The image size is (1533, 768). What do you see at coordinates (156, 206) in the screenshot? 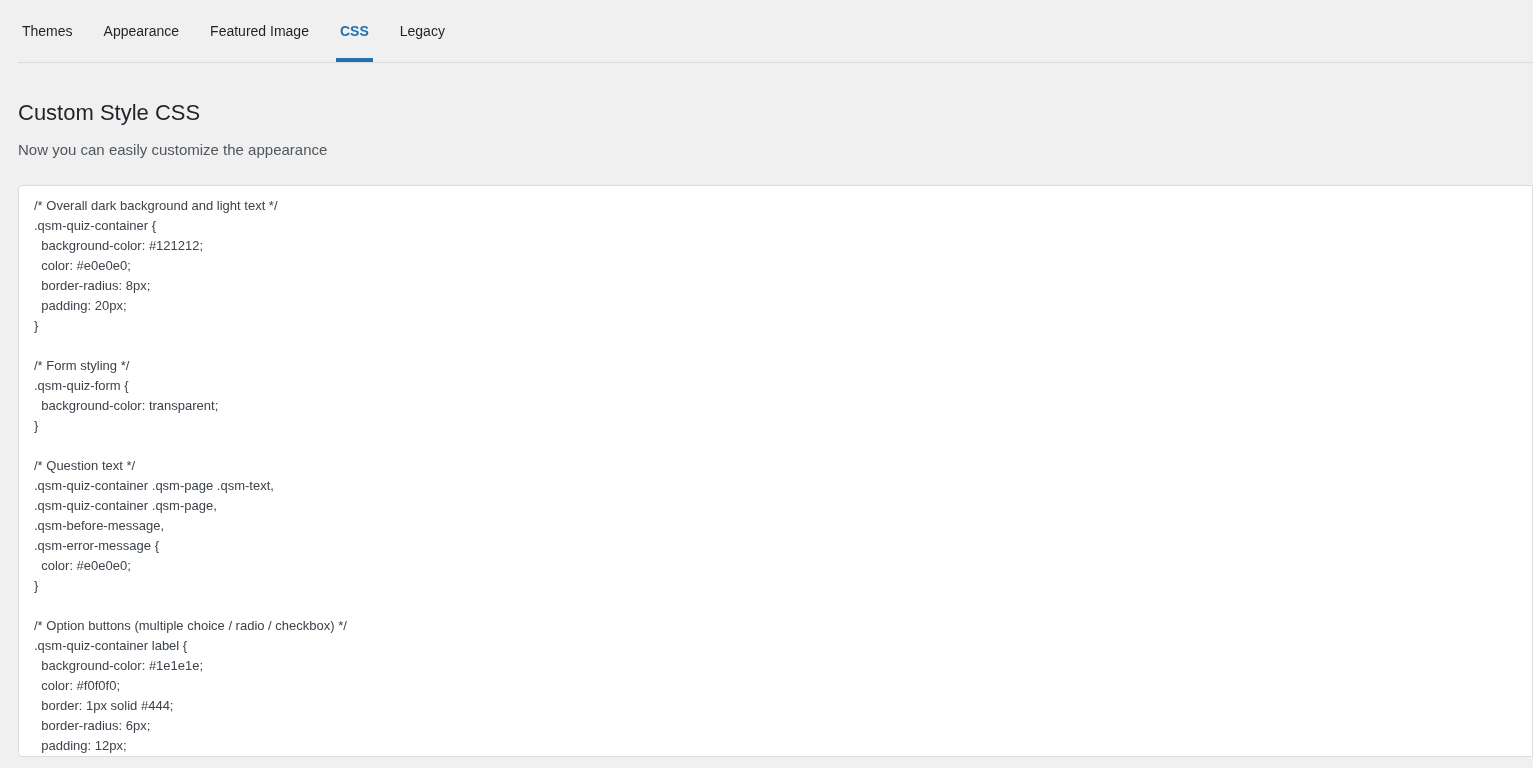
I see `code-line: /* Overall dark background and light text */` at bounding box center [156, 206].